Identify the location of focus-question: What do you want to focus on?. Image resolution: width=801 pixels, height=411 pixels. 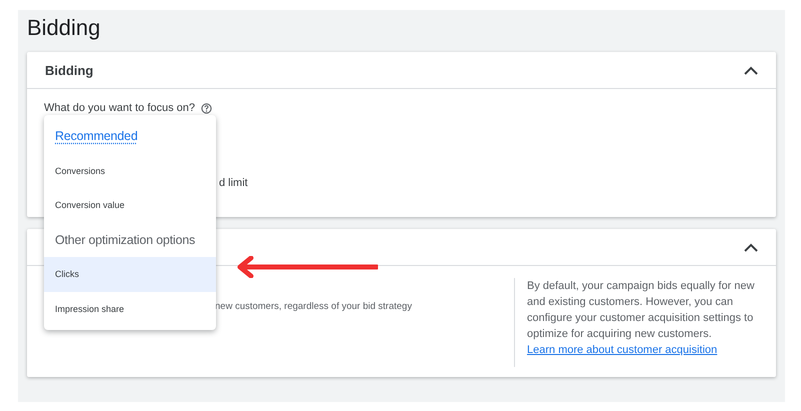
(120, 108).